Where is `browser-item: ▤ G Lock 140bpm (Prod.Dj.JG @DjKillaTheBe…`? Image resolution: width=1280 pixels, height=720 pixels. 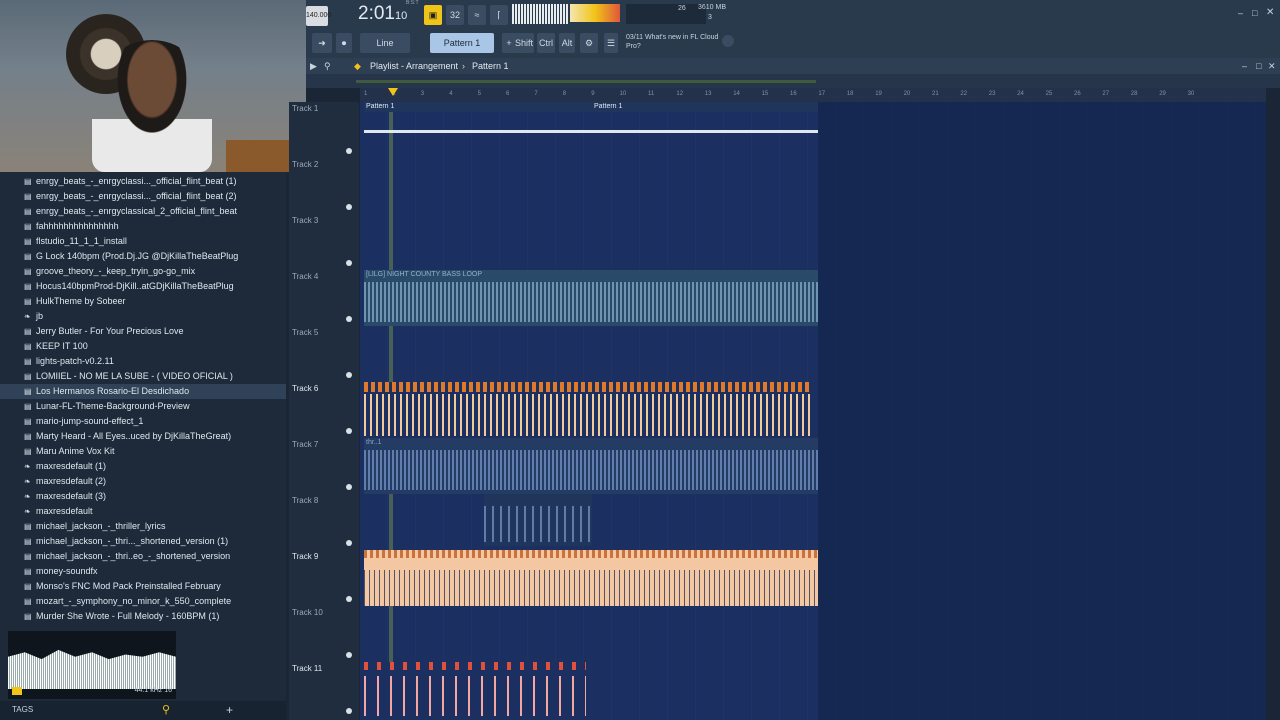
browser-item: ▤ G Lock 140bpm (Prod.Dj.JG @DjKillaTheBe… is located at coordinates (143, 256).